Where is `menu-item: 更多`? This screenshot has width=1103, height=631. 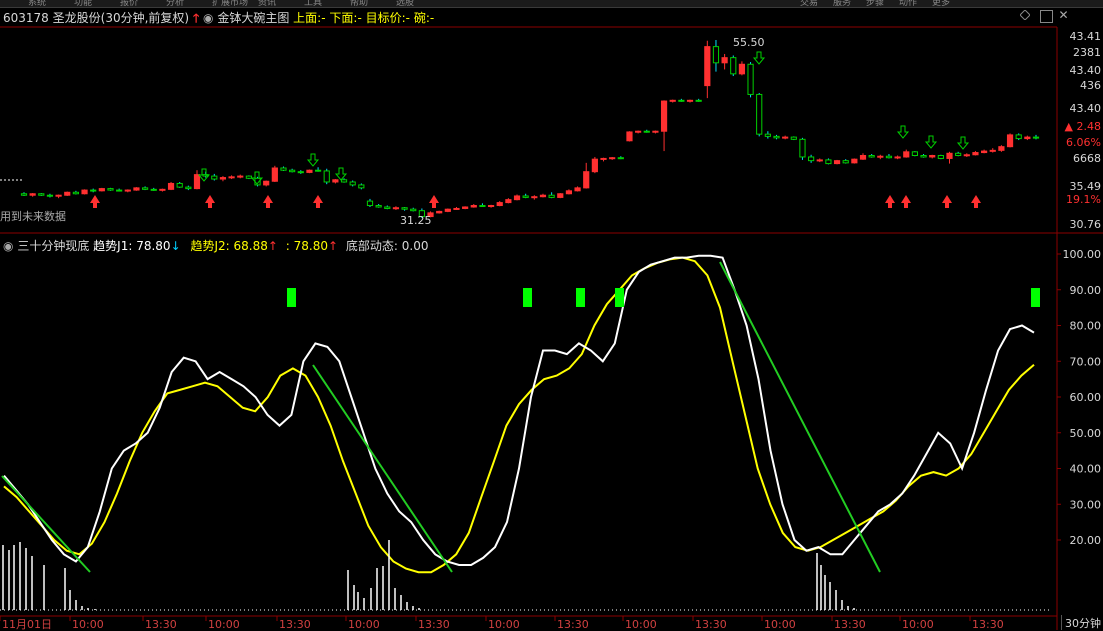 menu-item: 更多 is located at coordinates (941, 4).